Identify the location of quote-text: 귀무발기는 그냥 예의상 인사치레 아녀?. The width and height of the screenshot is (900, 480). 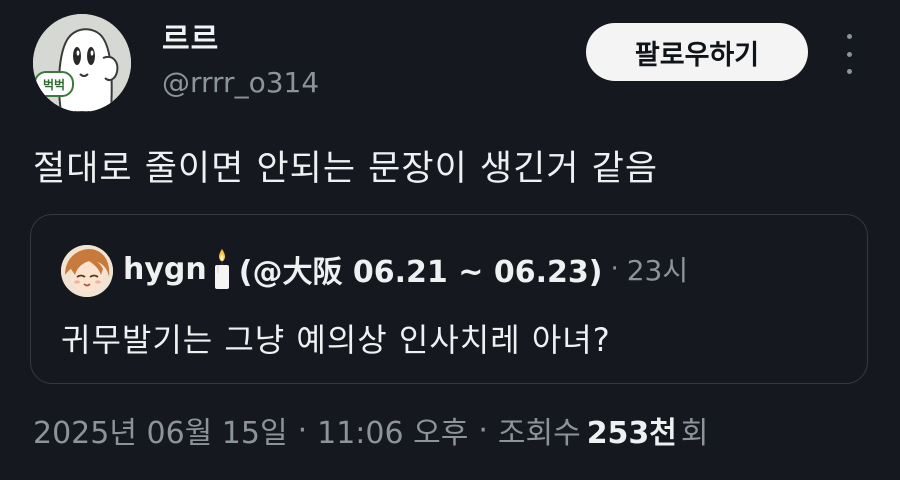
(336, 340).